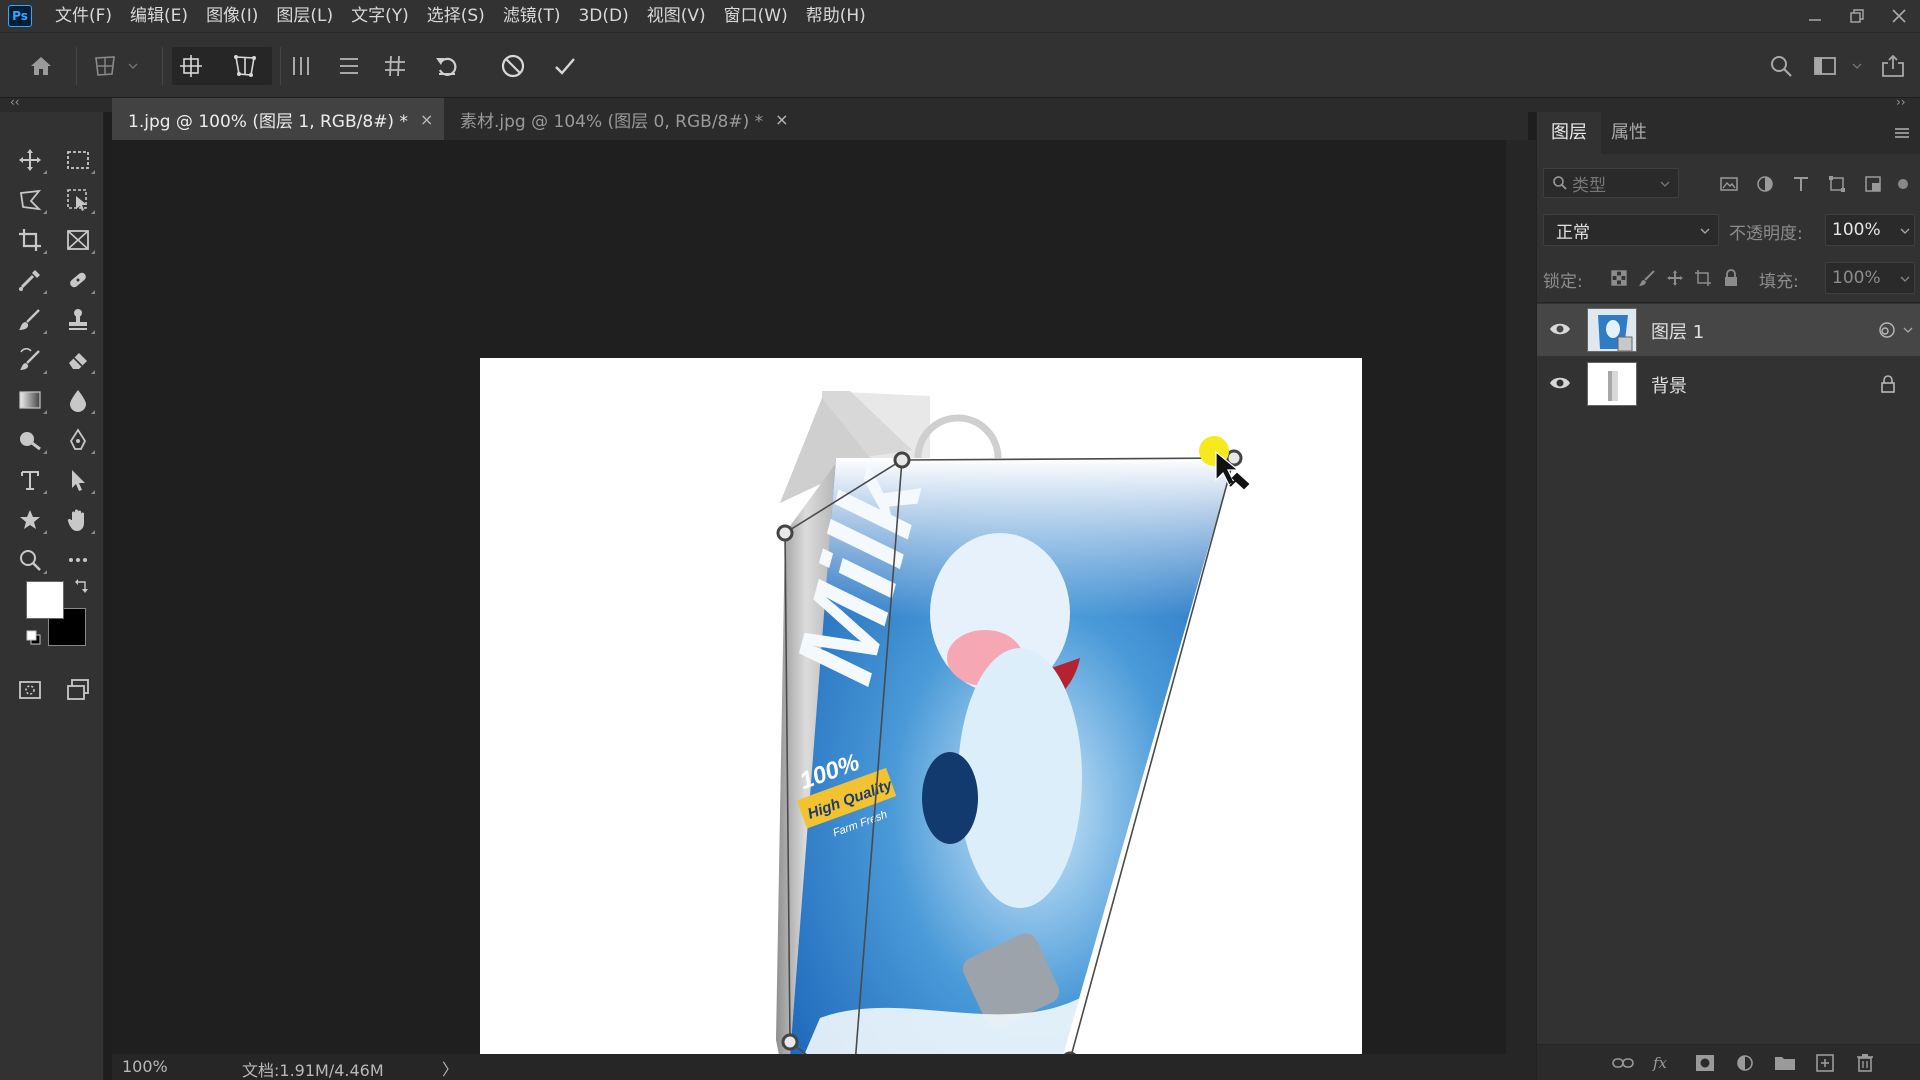 The height and width of the screenshot is (1080, 1920). I want to click on adjustment-layer-button, so click(1745, 1063).